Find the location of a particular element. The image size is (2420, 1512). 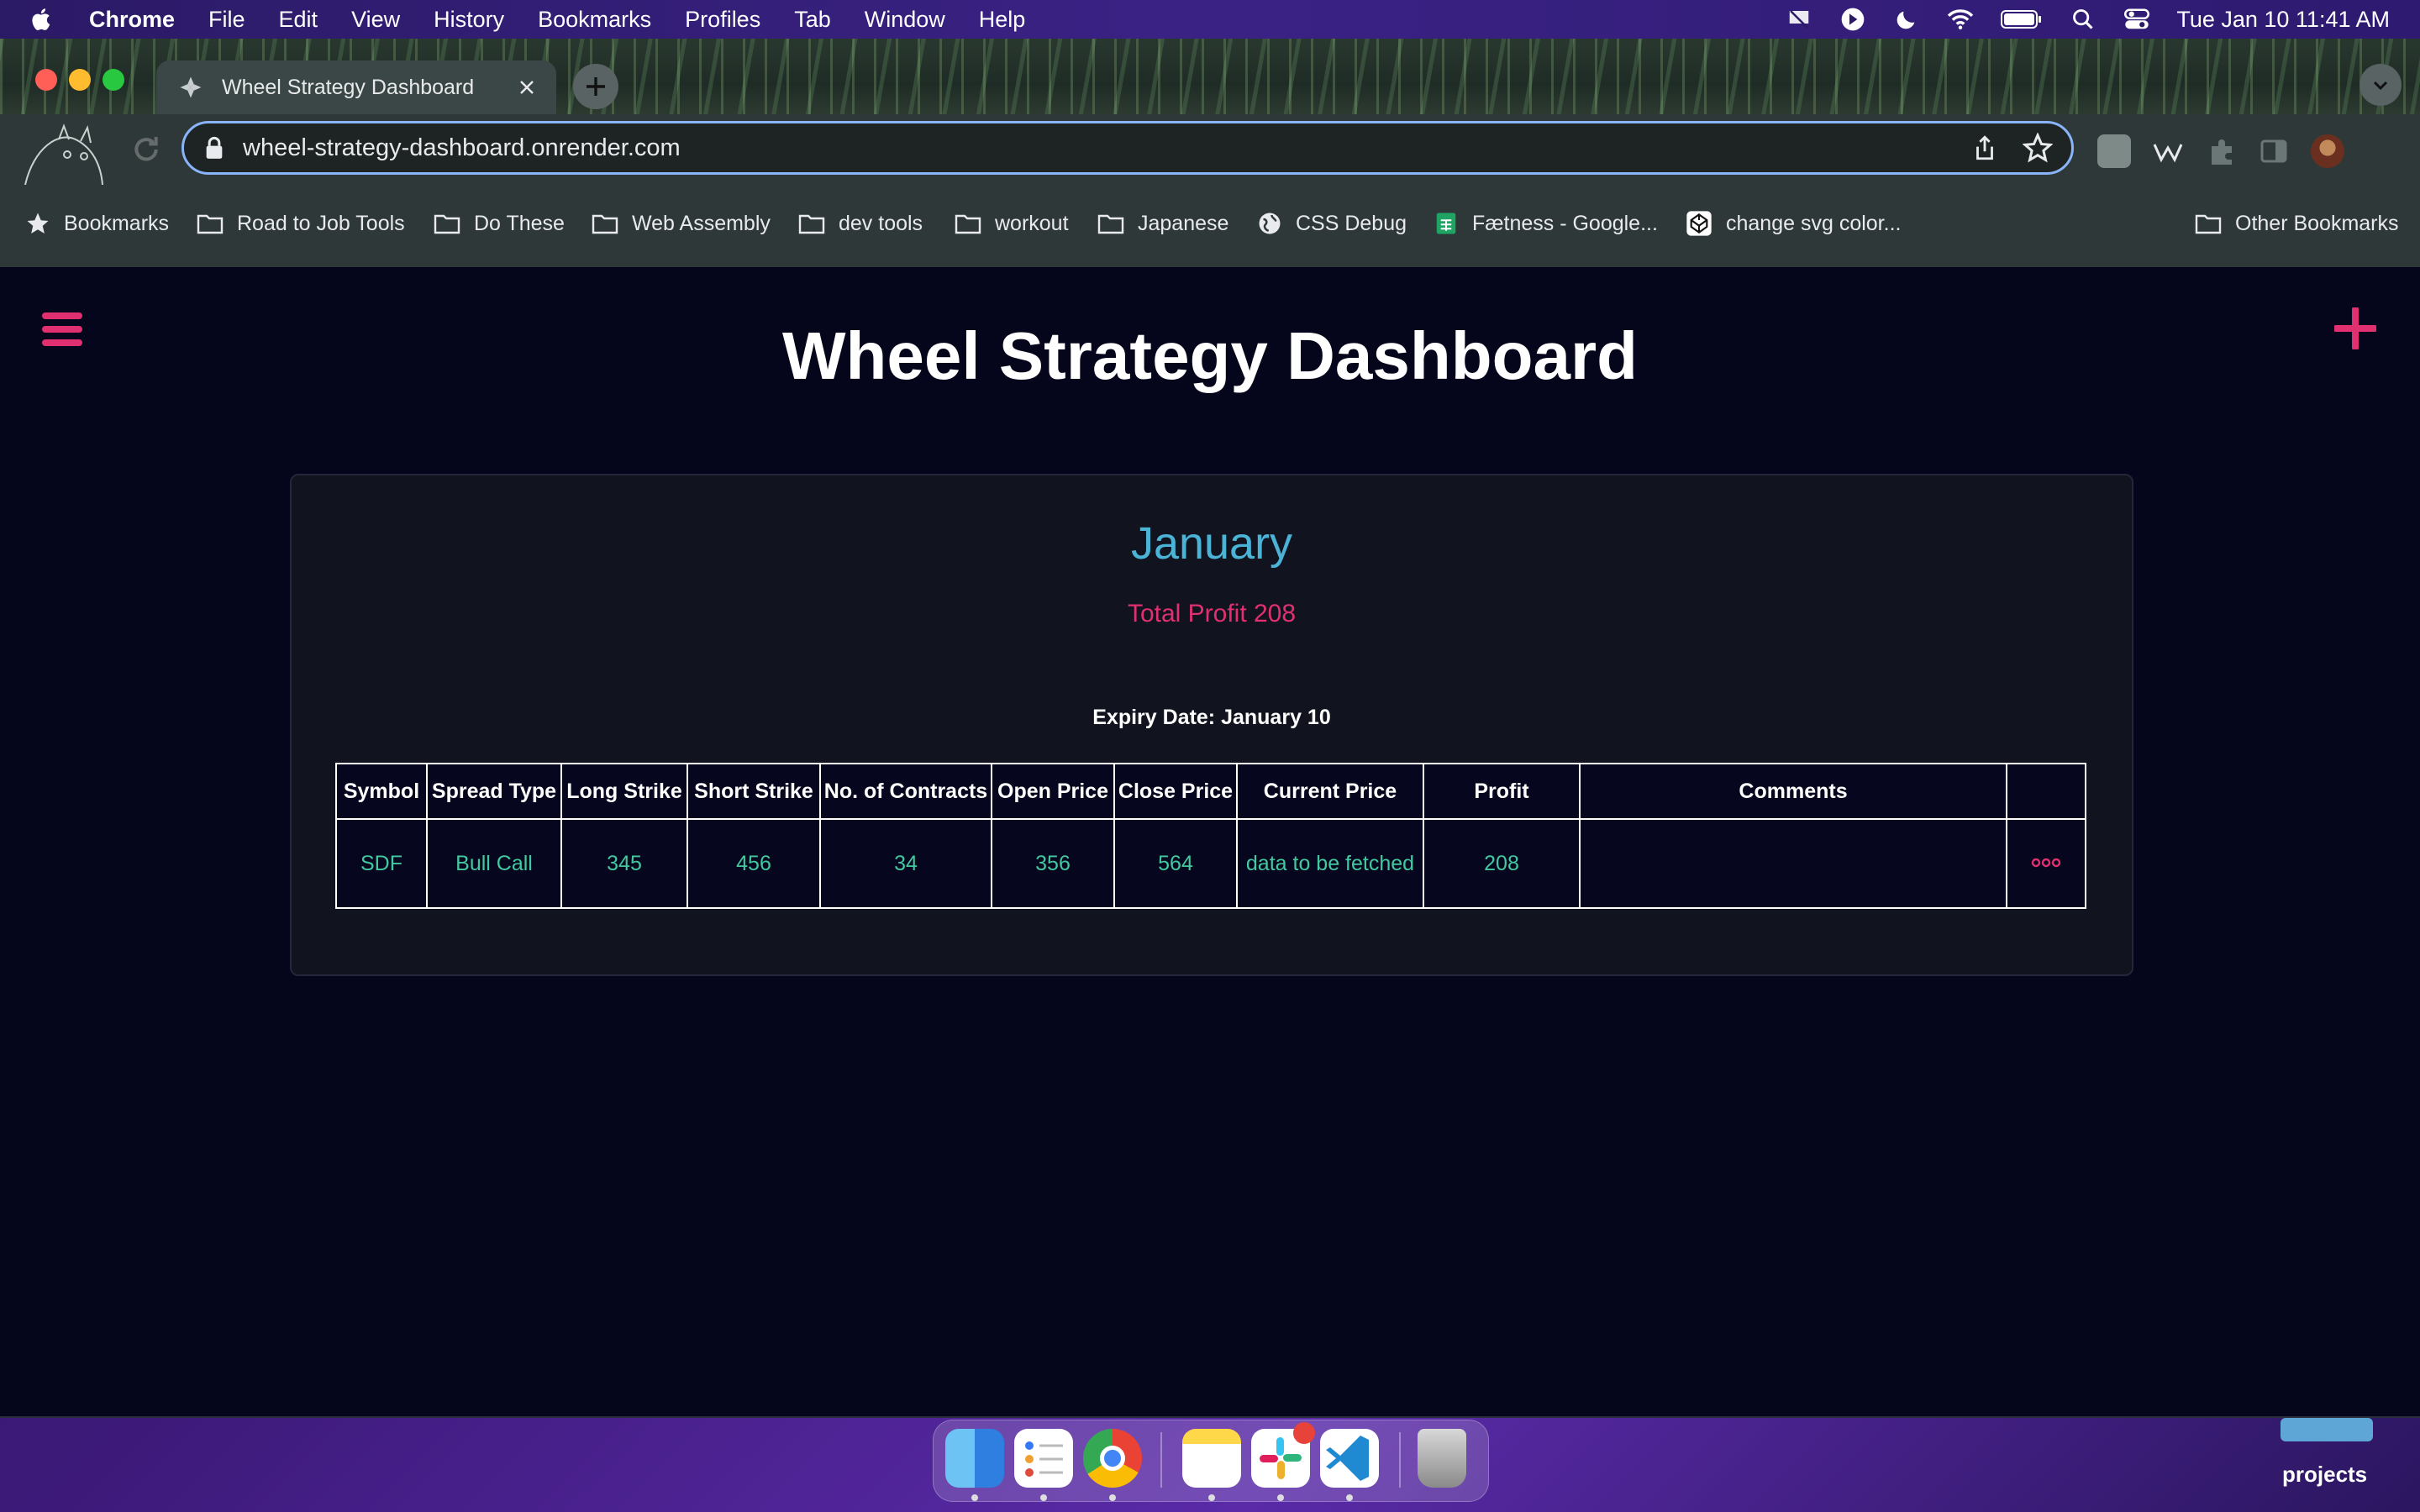

dock-slack-icon is located at coordinates (1283, 1455).